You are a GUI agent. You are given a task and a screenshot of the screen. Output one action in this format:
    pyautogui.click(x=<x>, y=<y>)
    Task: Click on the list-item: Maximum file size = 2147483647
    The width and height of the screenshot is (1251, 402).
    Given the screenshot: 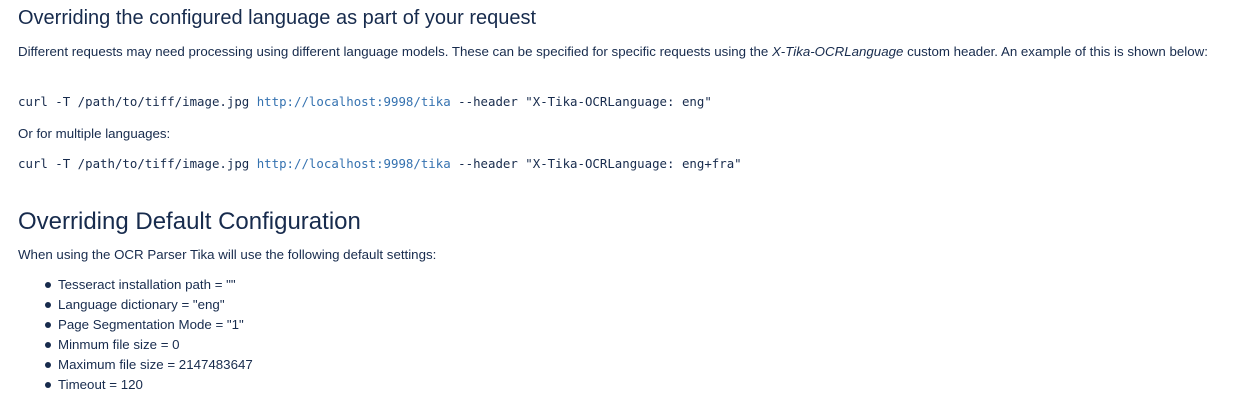 What is the action you would take?
    pyautogui.click(x=135, y=365)
    